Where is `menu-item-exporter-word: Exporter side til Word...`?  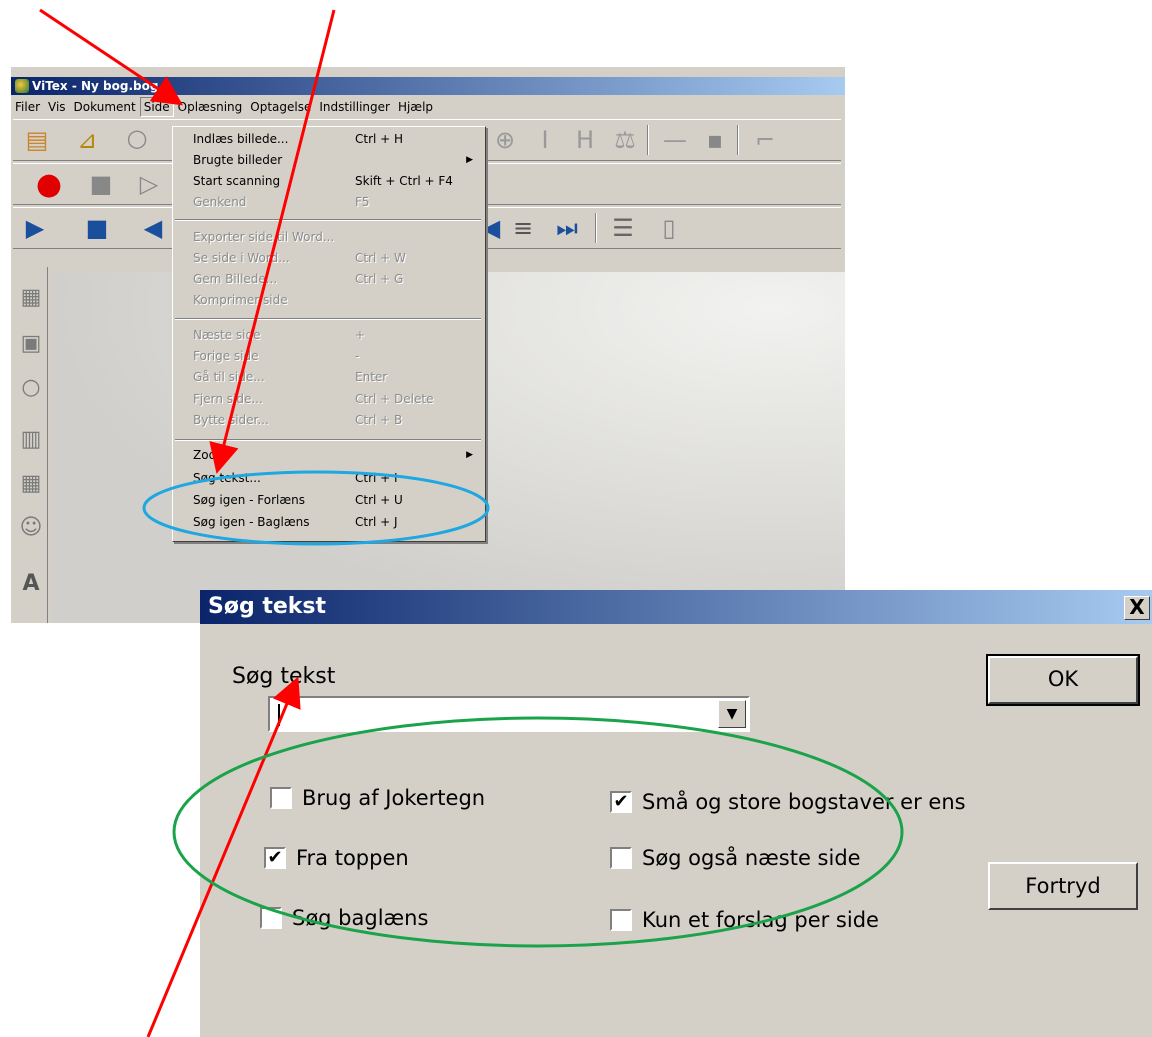 menu-item-exporter-word: Exporter side til Word... is located at coordinates (329, 237).